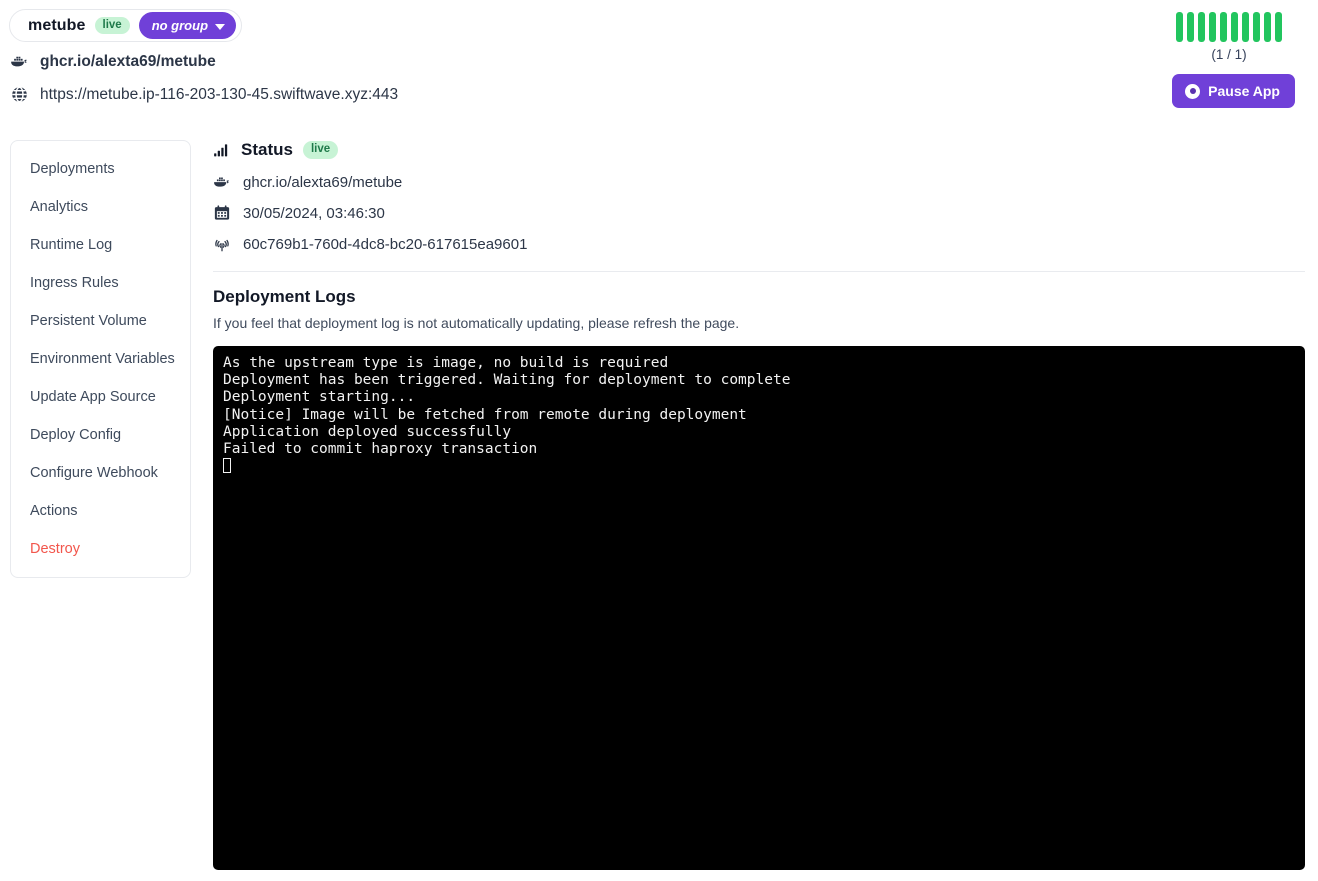 Image resolution: width=1318 pixels, height=881 pixels. Describe the element at coordinates (100, 435) in the screenshot. I see `sidebar-item-deploy-config: Deploy Config` at that location.